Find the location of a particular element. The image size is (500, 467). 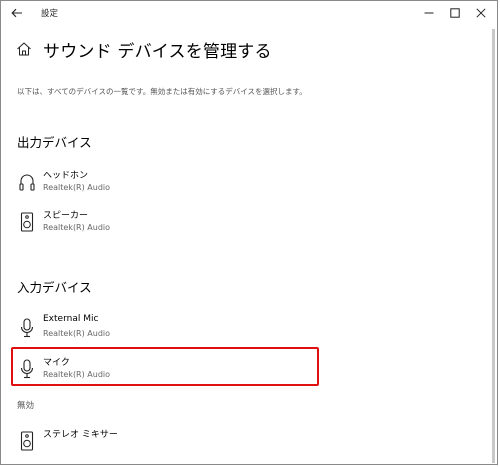

device-name: ヘッドホン is located at coordinates (66, 176).